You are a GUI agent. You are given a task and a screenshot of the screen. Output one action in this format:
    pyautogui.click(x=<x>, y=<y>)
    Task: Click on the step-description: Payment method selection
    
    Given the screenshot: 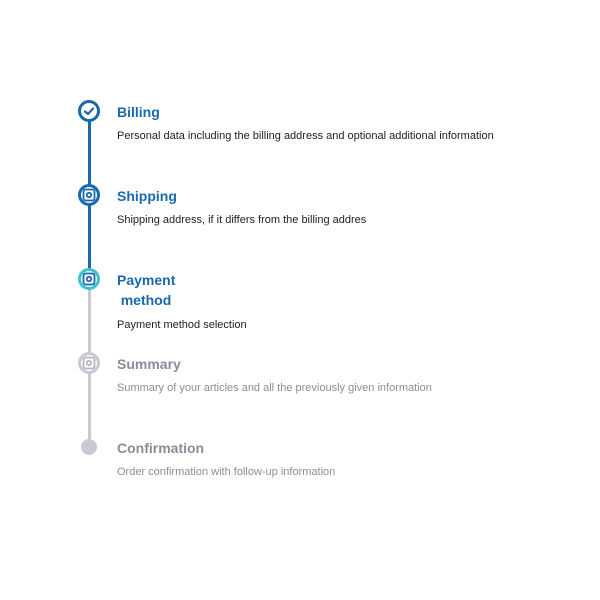 What is the action you would take?
    pyautogui.click(x=182, y=325)
    